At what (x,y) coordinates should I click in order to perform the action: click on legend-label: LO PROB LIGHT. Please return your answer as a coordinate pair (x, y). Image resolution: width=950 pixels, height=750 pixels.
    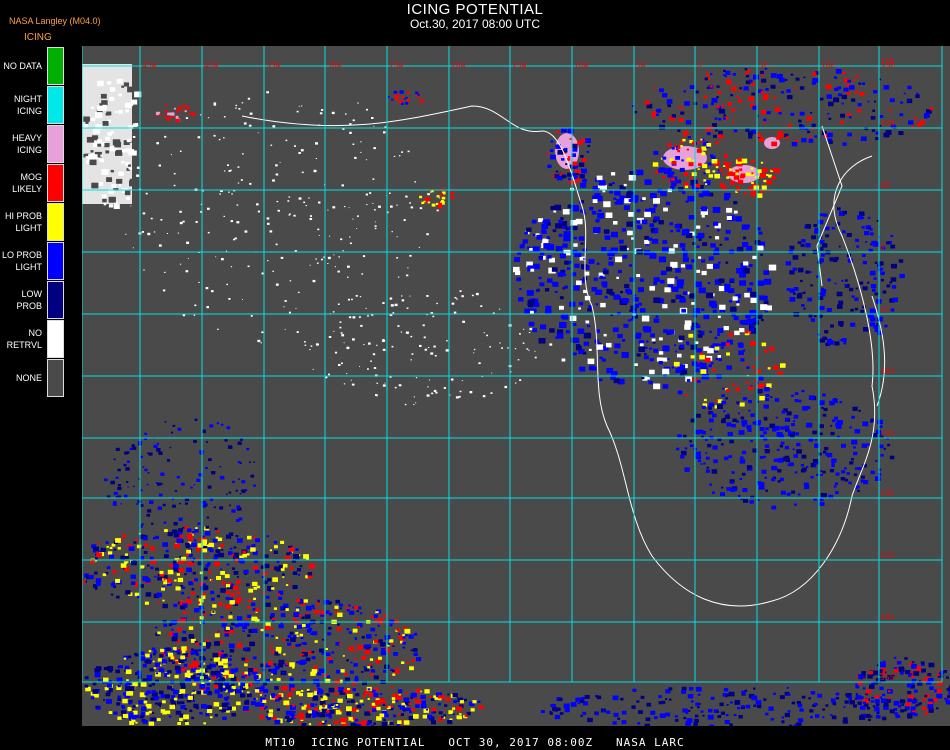
    Looking at the image, I should click on (21, 261).